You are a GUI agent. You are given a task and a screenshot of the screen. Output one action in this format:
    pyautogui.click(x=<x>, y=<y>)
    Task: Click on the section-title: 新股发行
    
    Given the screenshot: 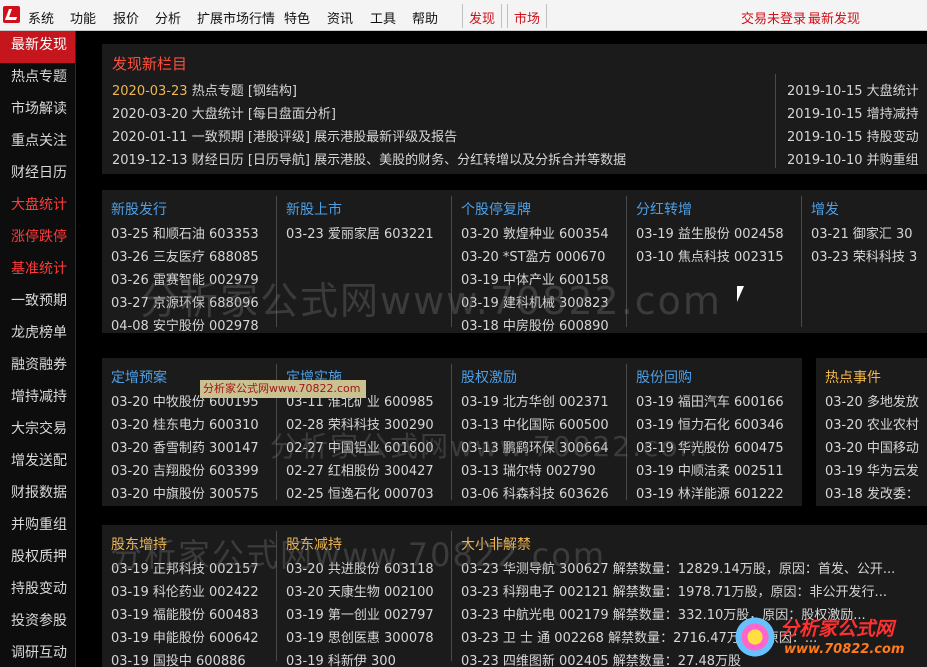 What is the action you would take?
    pyautogui.click(x=139, y=209)
    